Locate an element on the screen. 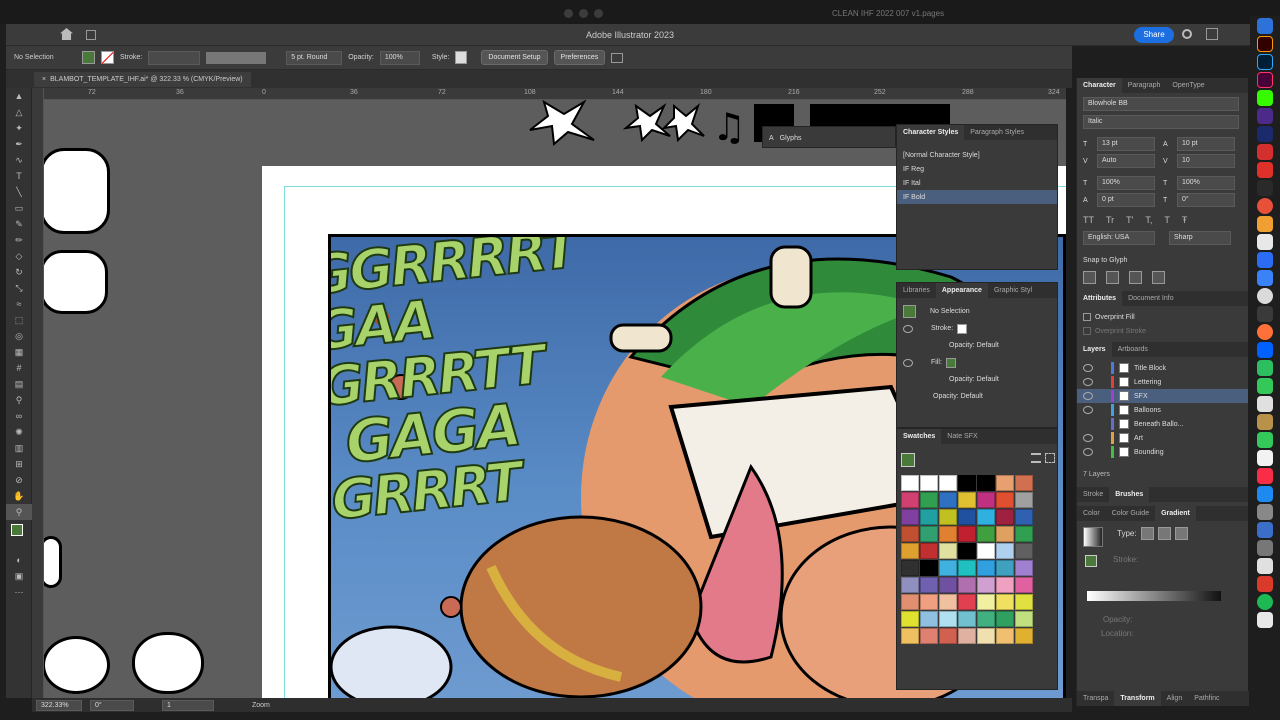 The width and height of the screenshot is (1280, 720). tab-color-guide: Color Guide is located at coordinates (1130, 513).